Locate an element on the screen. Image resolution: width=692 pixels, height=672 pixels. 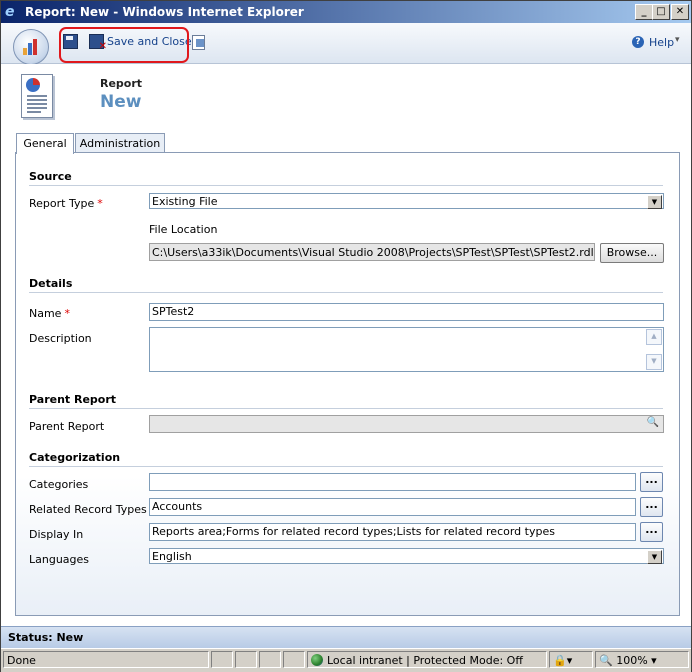
report-type-select: Existing File ▼ is located at coordinates (406, 201).